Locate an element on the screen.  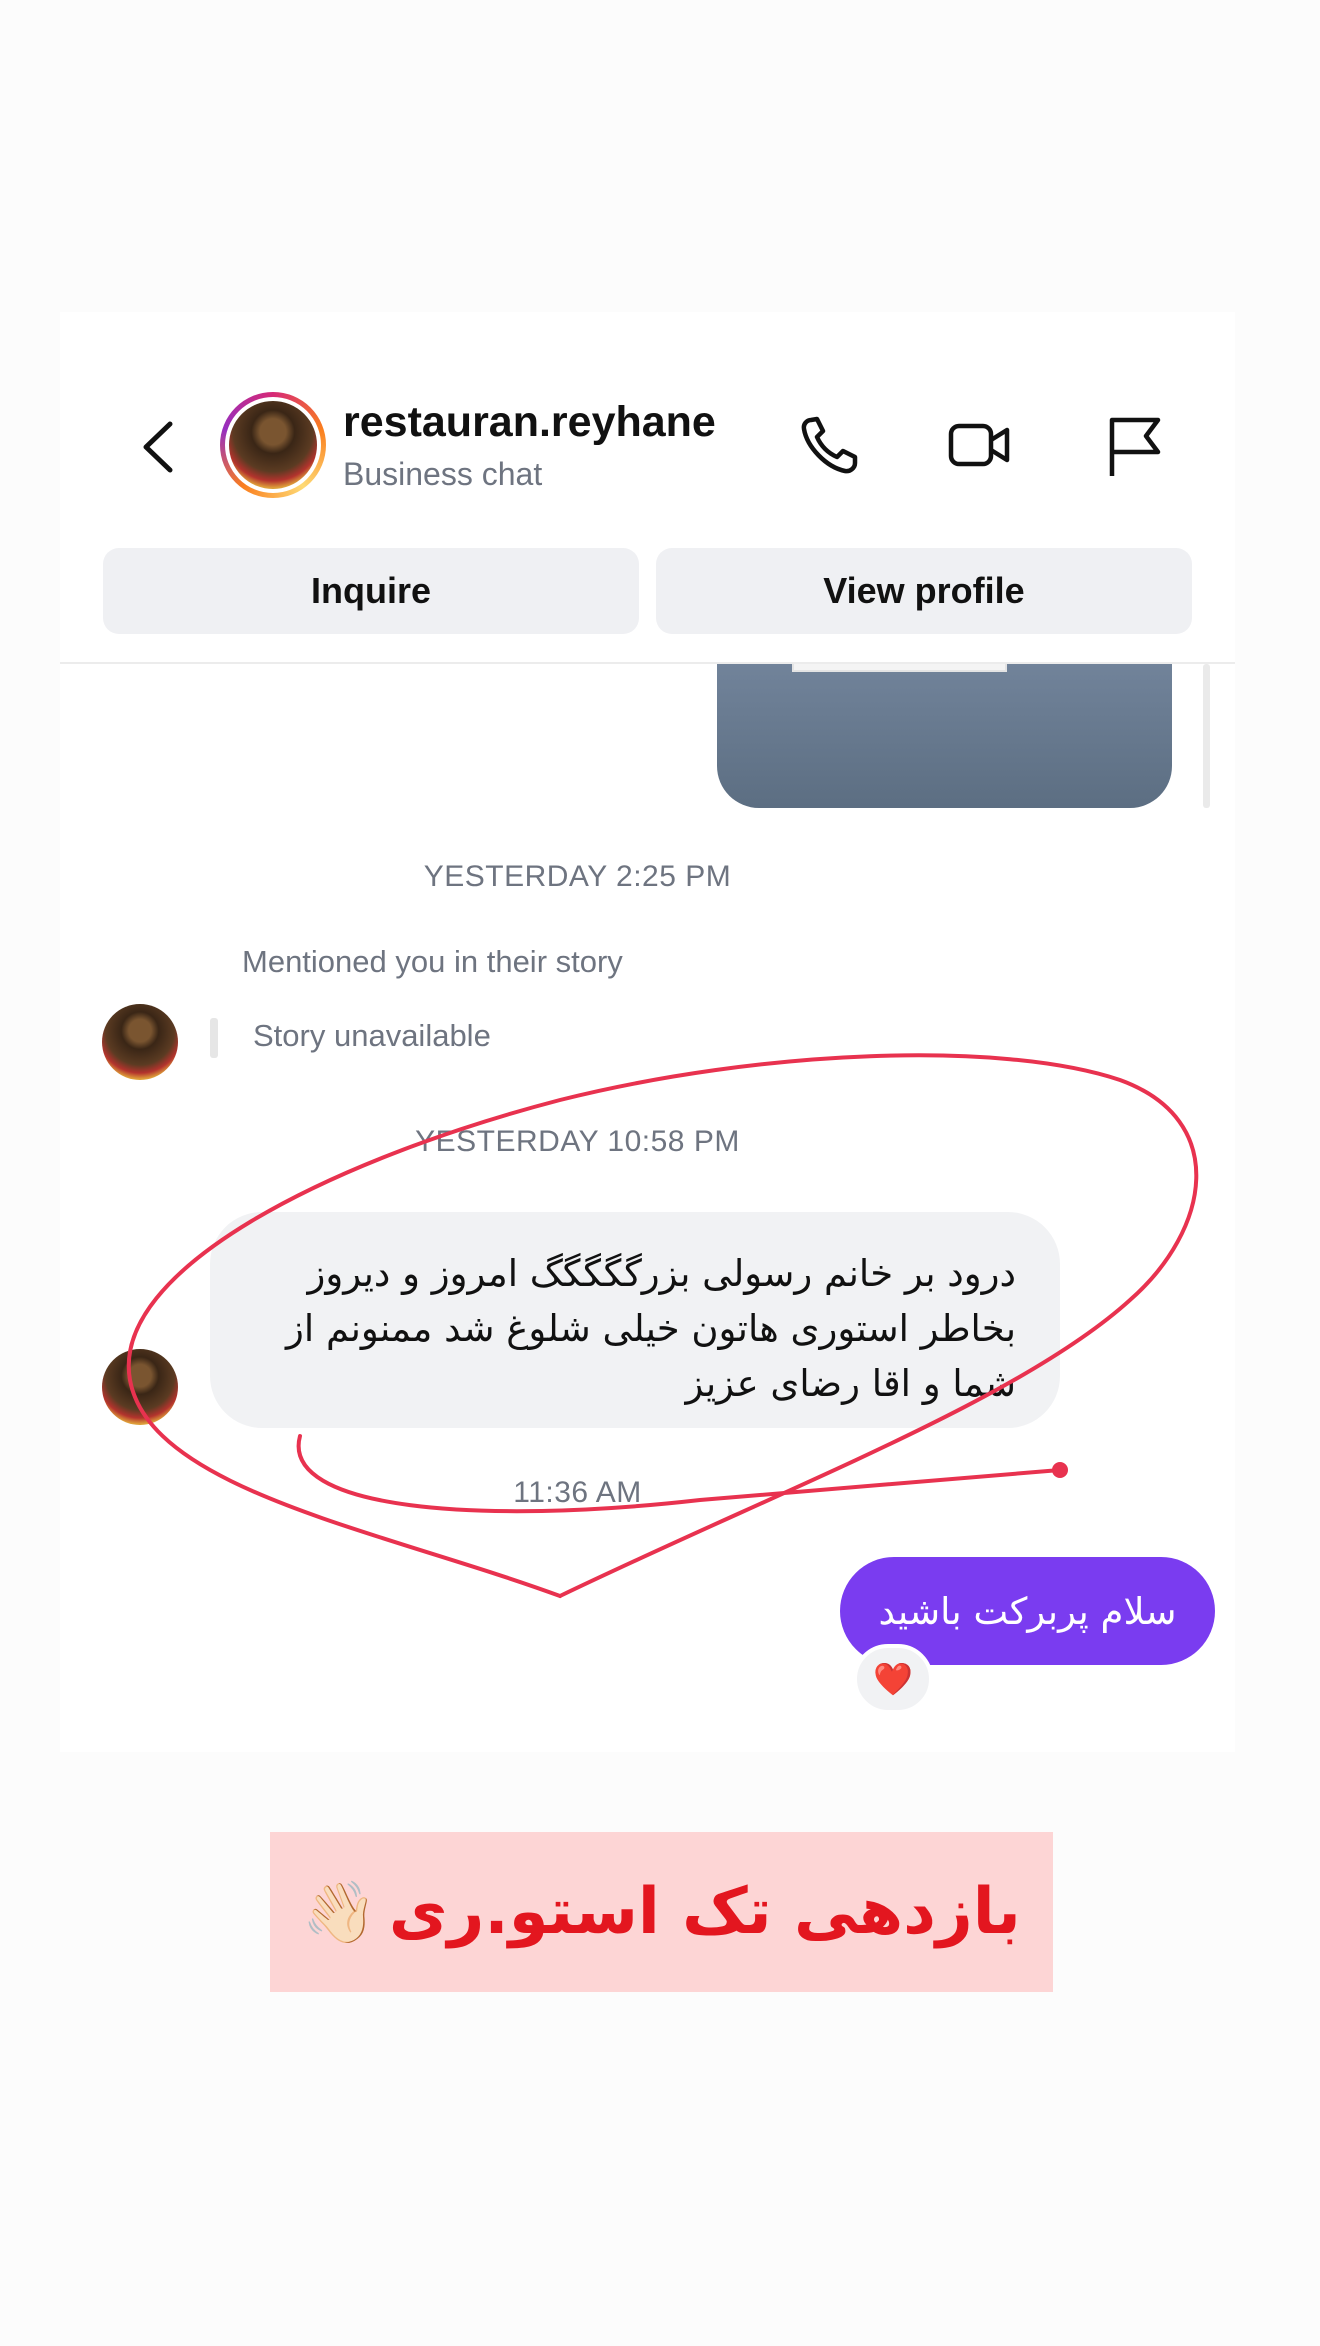
flag-icon is located at coordinates (1135, 445).